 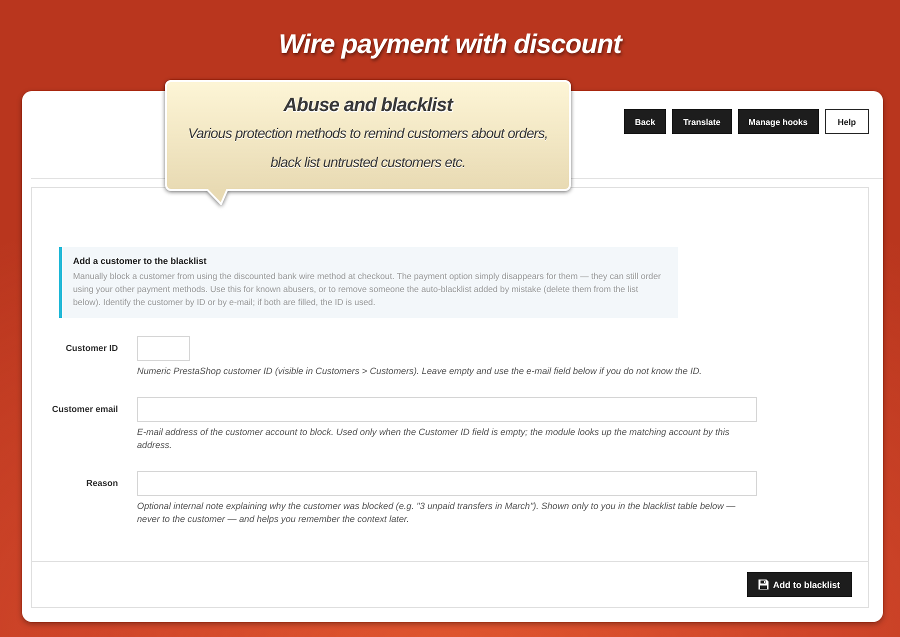 I want to click on info-title: Add a customer to the blacklist, so click(x=140, y=261).